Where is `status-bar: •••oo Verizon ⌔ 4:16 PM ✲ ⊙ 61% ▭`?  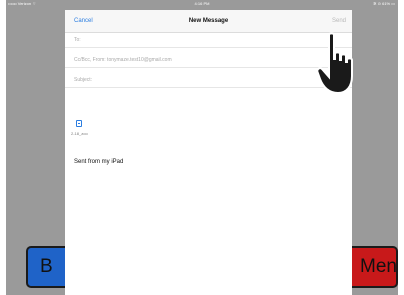 status-bar: •••oo Verizon ⌔ 4:16 PM ✲ ⊙ 61% ▭ is located at coordinates (202, 4).